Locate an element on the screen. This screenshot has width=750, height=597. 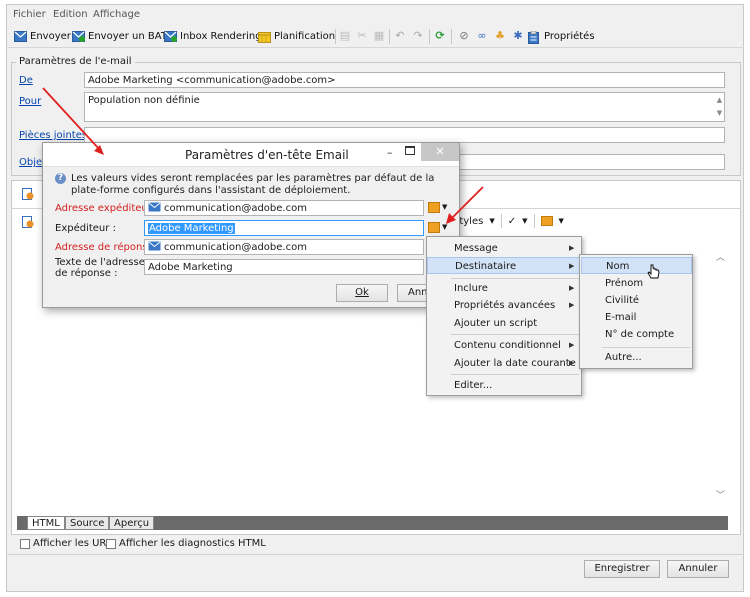
menu-item-label: Inclure is located at coordinates (471, 288).